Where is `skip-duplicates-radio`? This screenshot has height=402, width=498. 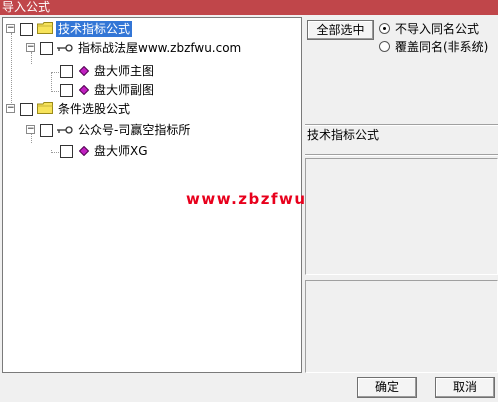
skip-duplicates-radio is located at coordinates (384, 28).